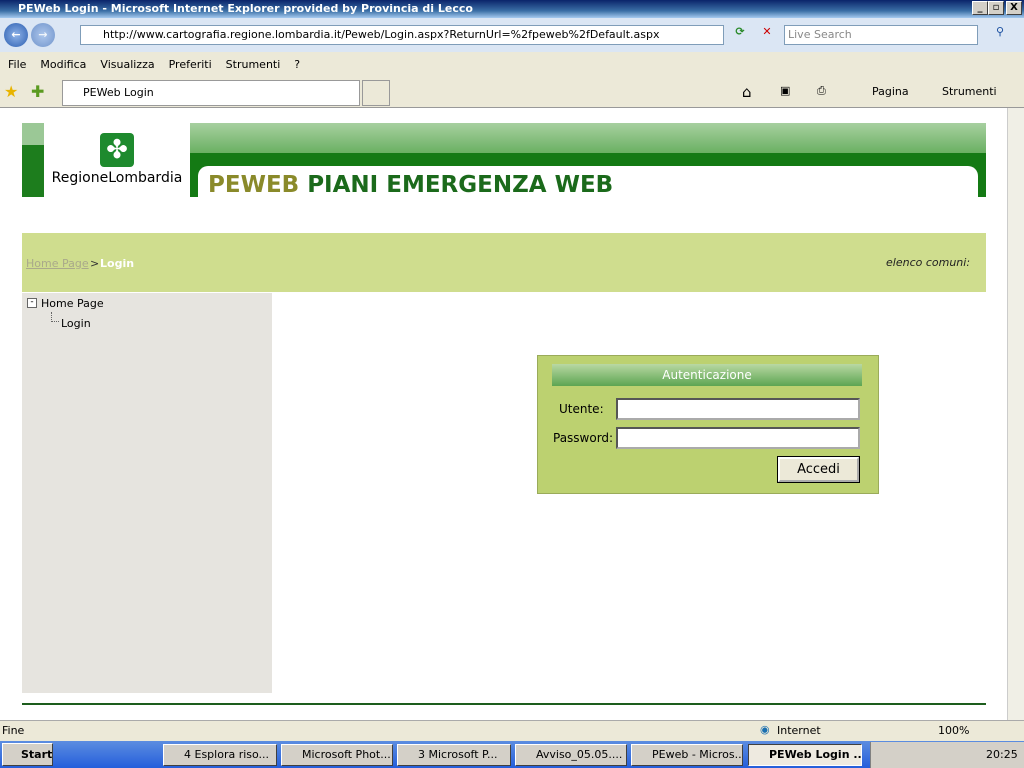 This screenshot has width=1024, height=768. Describe the element at coordinates (32, 303) in the screenshot. I see `collapse-icon: -` at that location.